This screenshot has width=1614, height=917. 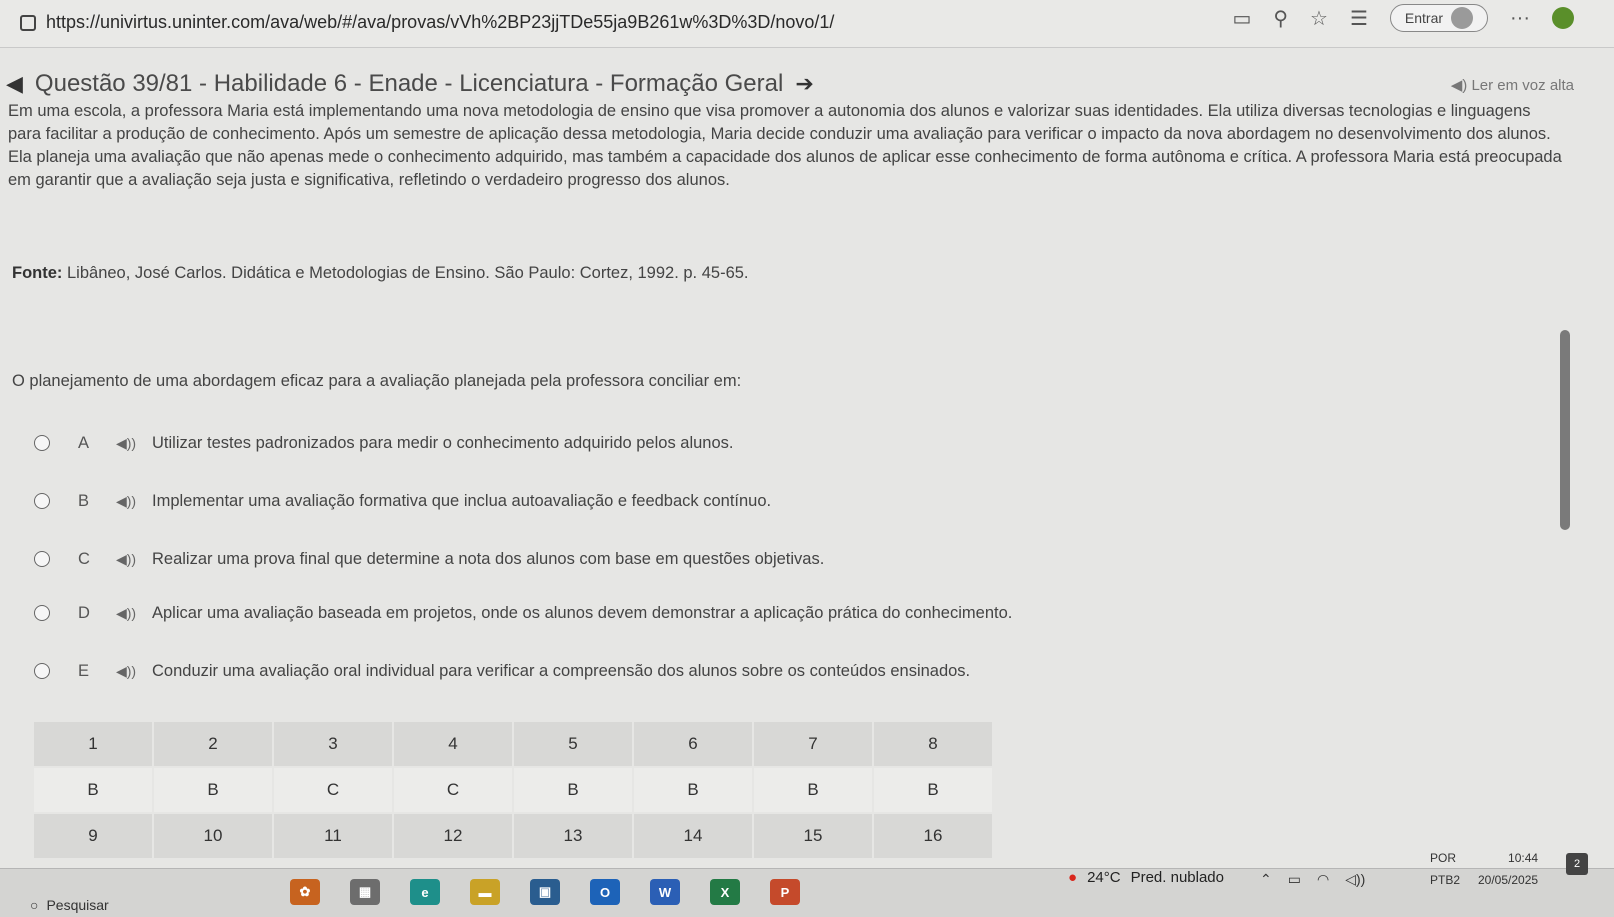 What do you see at coordinates (573, 836) in the screenshot?
I see `nav-question-13: 13` at bounding box center [573, 836].